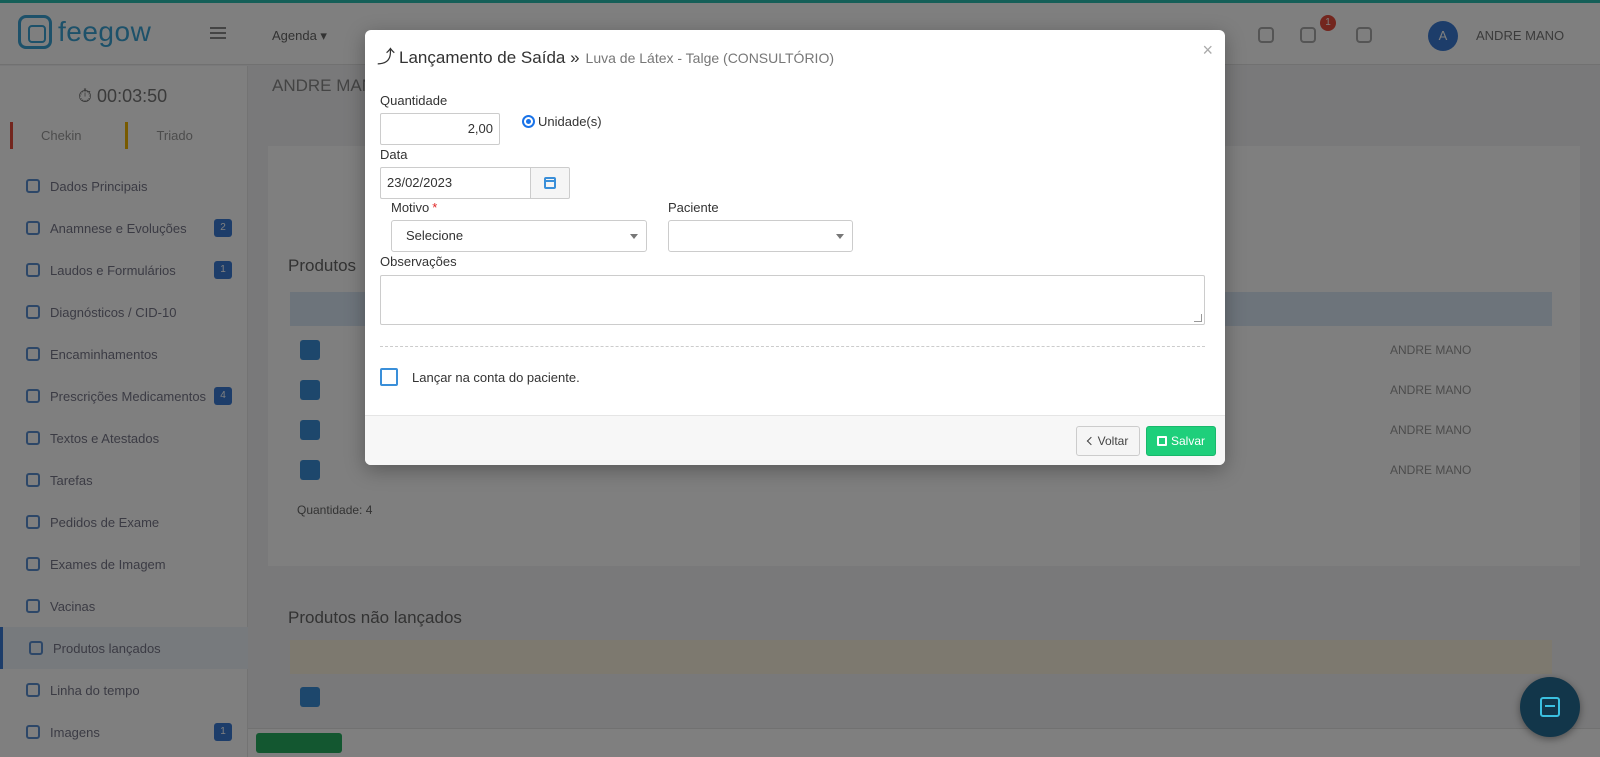 This screenshot has width=1600, height=757. What do you see at coordinates (1108, 441) in the screenshot?
I see `voltar-button: Voltar` at bounding box center [1108, 441].